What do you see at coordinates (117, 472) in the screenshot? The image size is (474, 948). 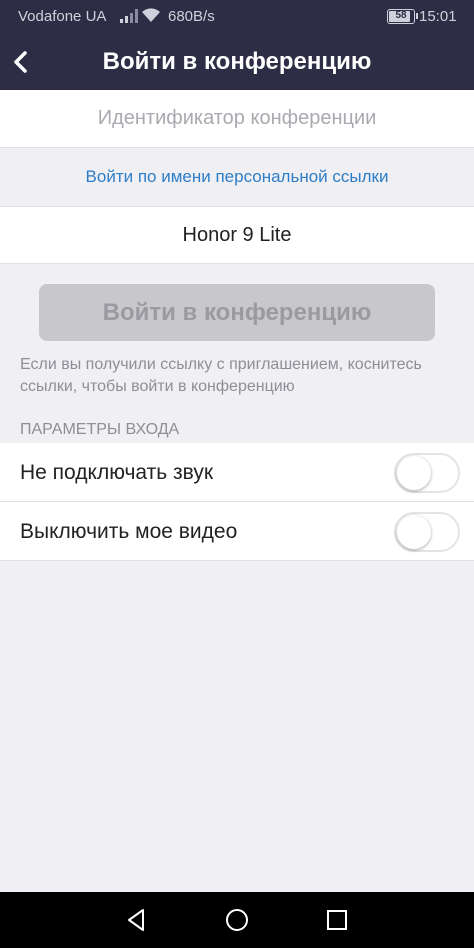 I see `option-no-audio-label: Не подключать звук` at bounding box center [117, 472].